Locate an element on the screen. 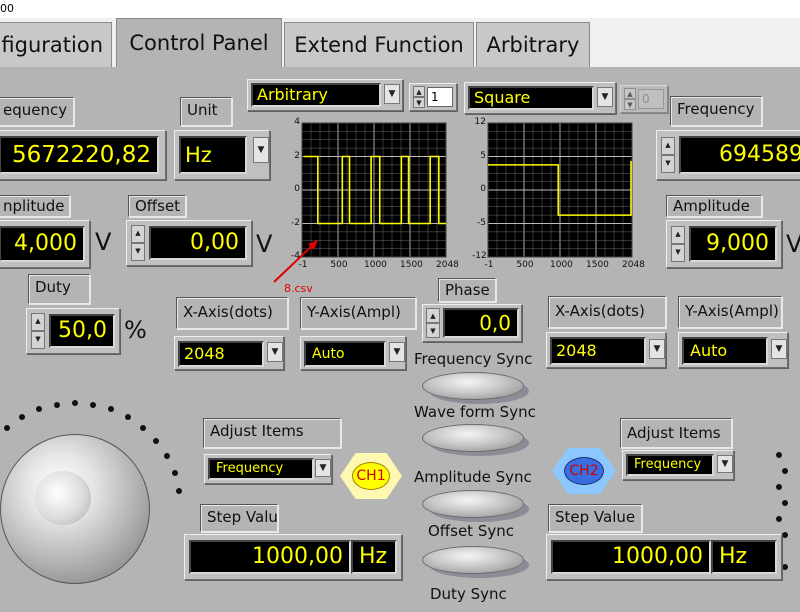 The height and width of the screenshot is (612, 800). ch2-yaxis-label: Y-Axis(Ampl) is located at coordinates (730, 312).